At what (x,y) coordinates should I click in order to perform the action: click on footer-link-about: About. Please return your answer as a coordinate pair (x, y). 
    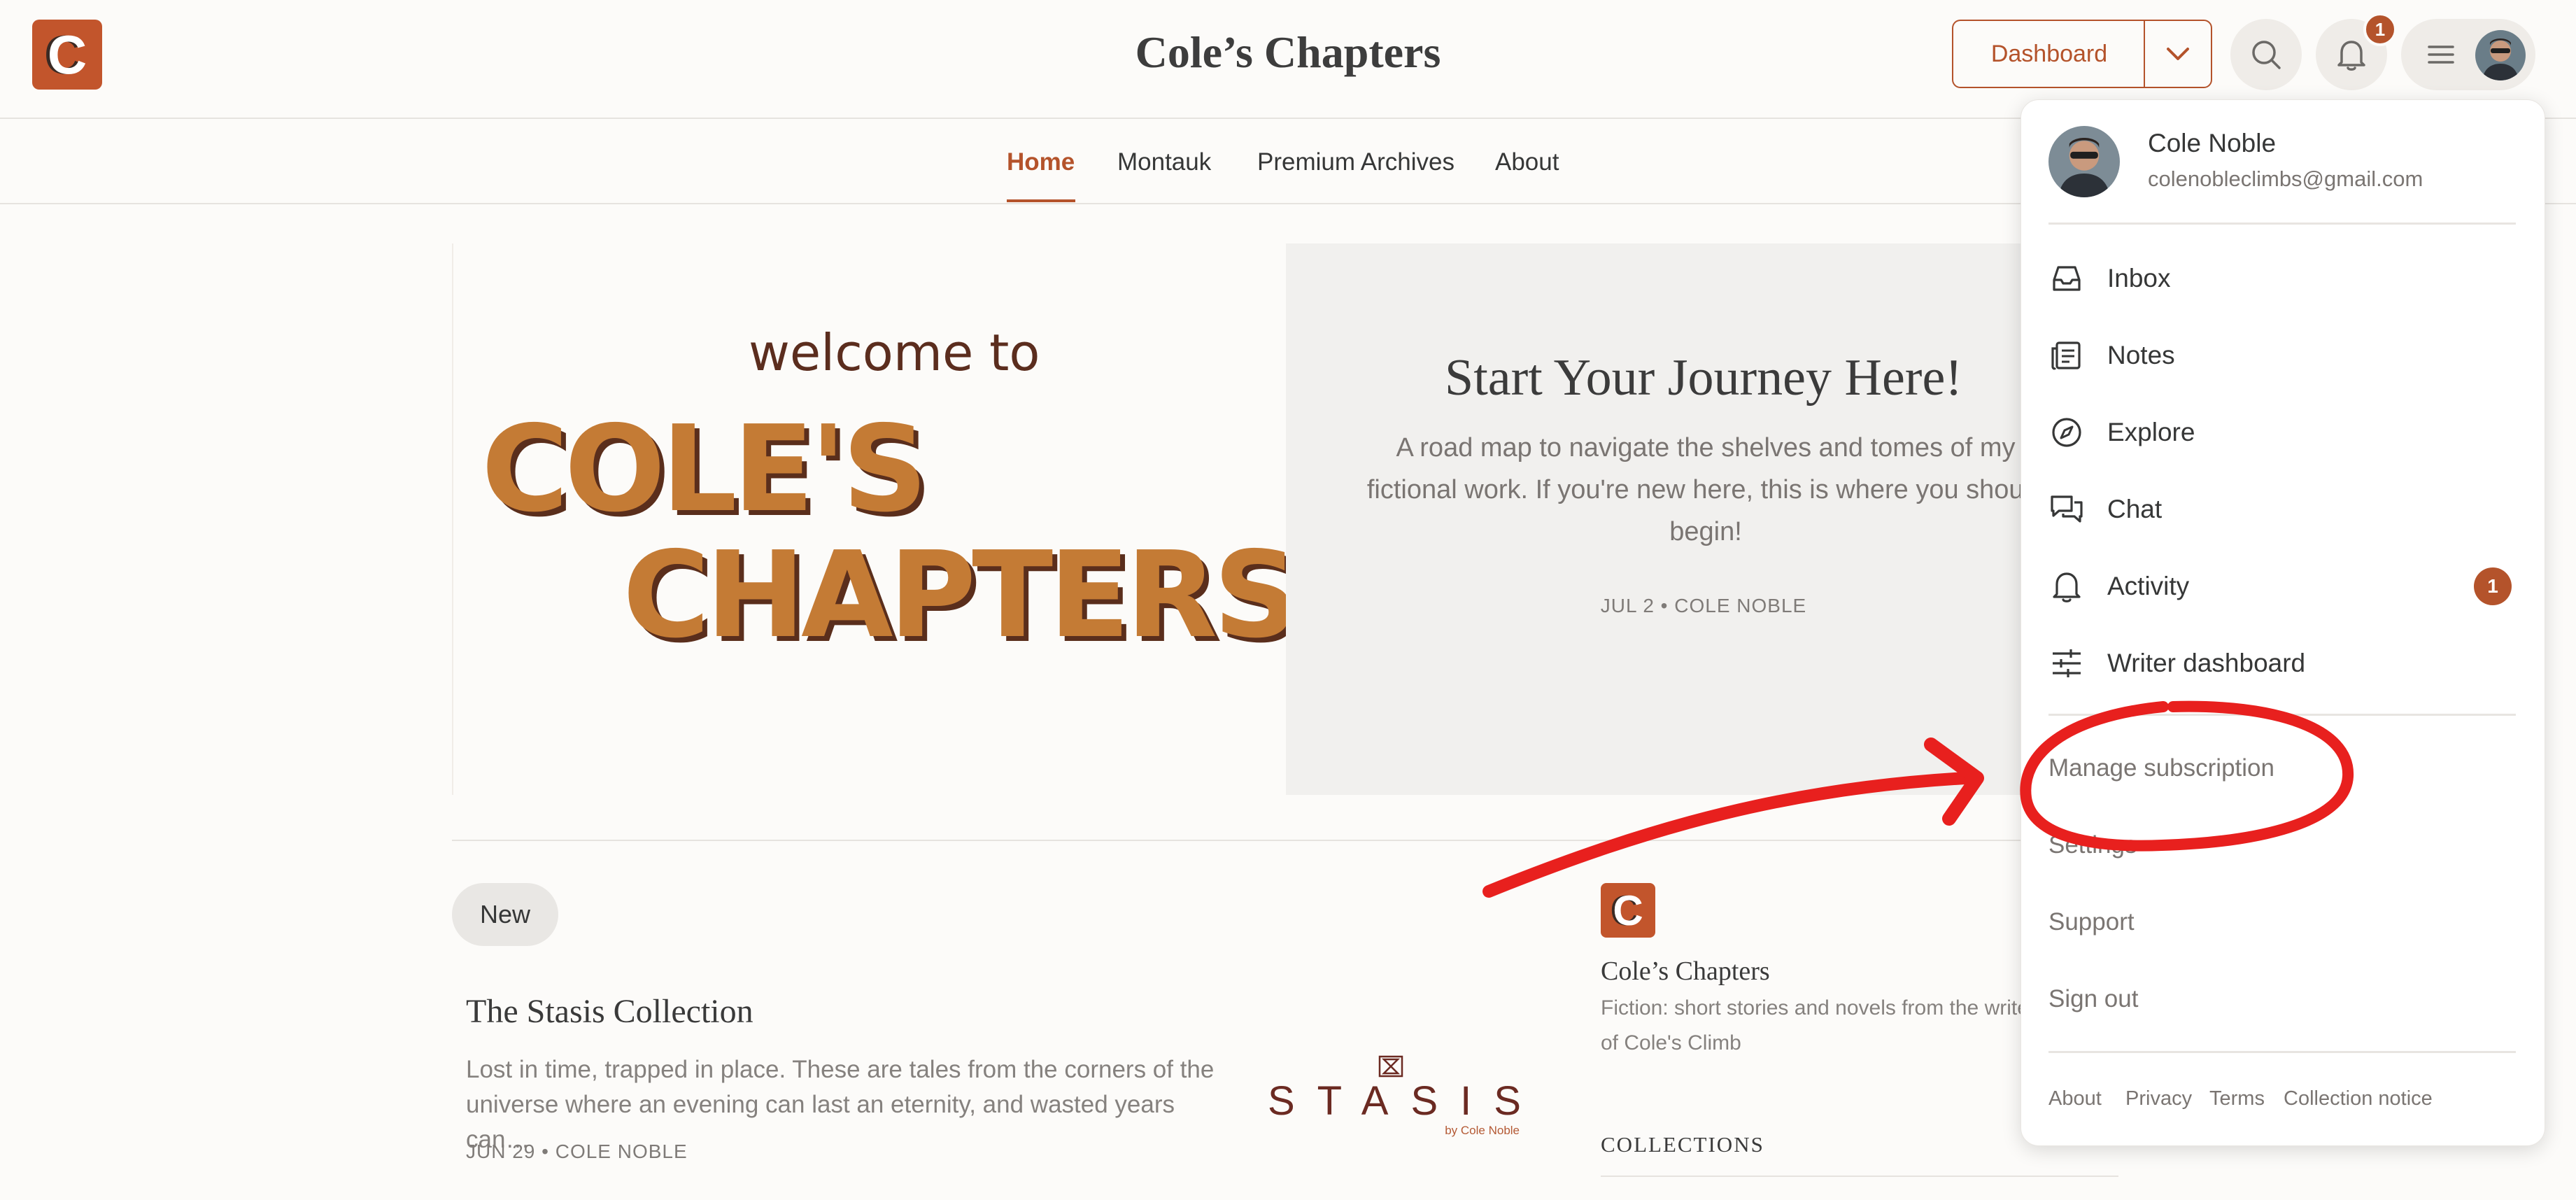
    Looking at the image, I should click on (2075, 1098).